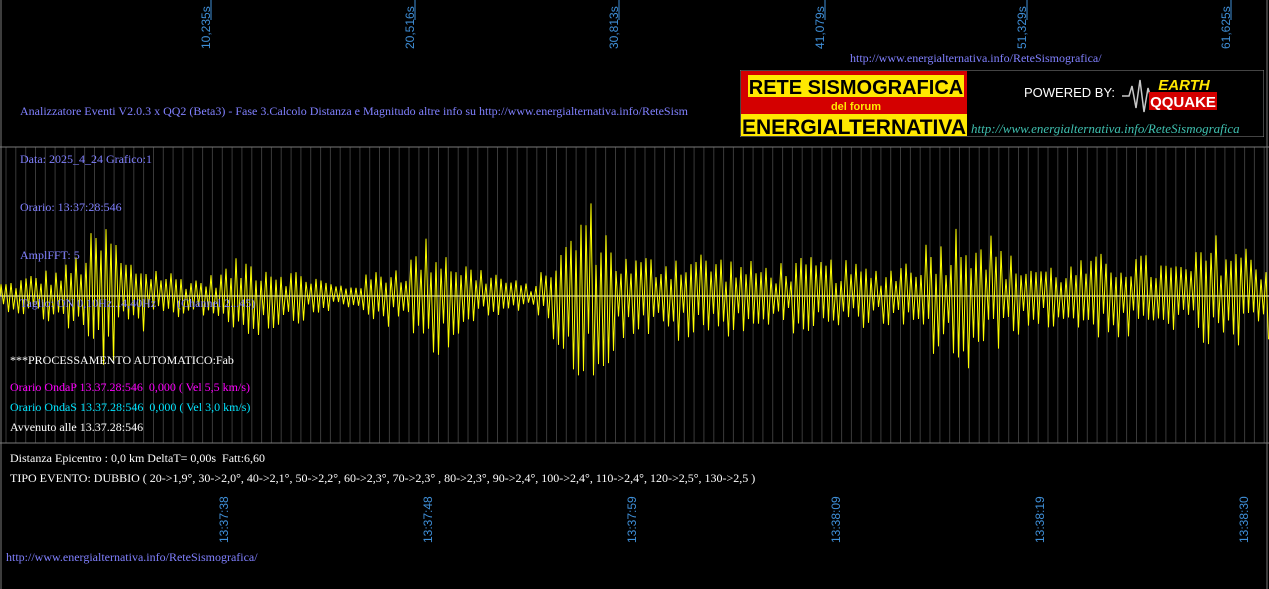  I want to click on processing-label: ***PROCESSAMENTO AUTOMATICO:Fab, so click(122, 360).